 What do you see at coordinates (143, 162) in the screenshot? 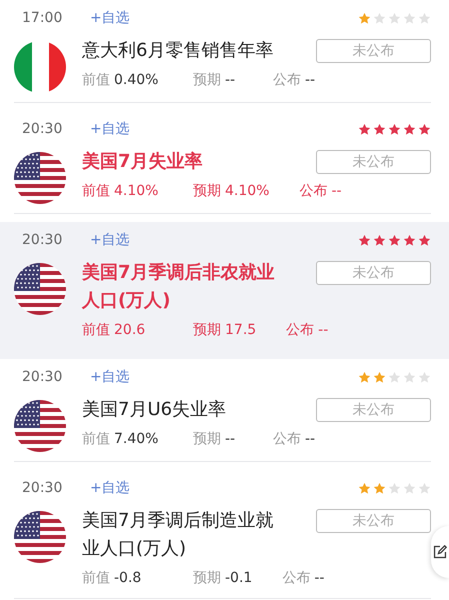
I see `event-title: 美国7月失业率` at bounding box center [143, 162].